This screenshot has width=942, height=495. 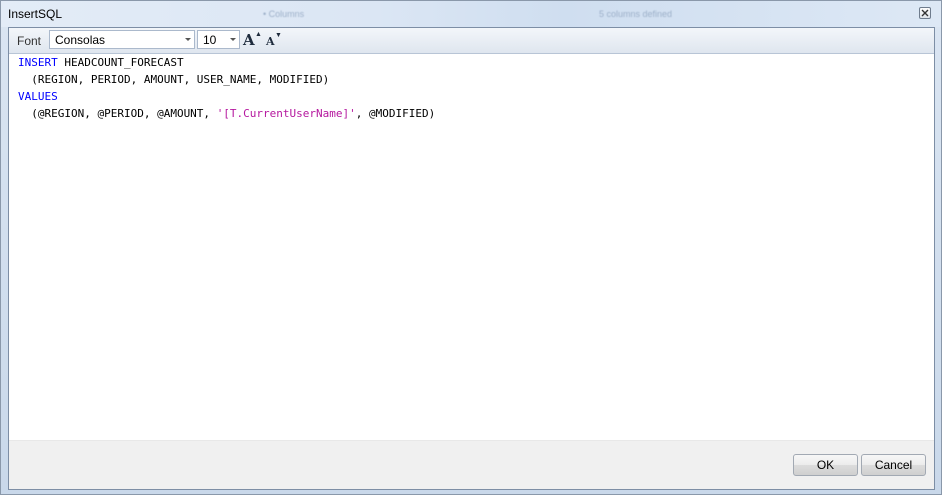 I want to click on shrink-font-button: A ▼, so click(x=274, y=40).